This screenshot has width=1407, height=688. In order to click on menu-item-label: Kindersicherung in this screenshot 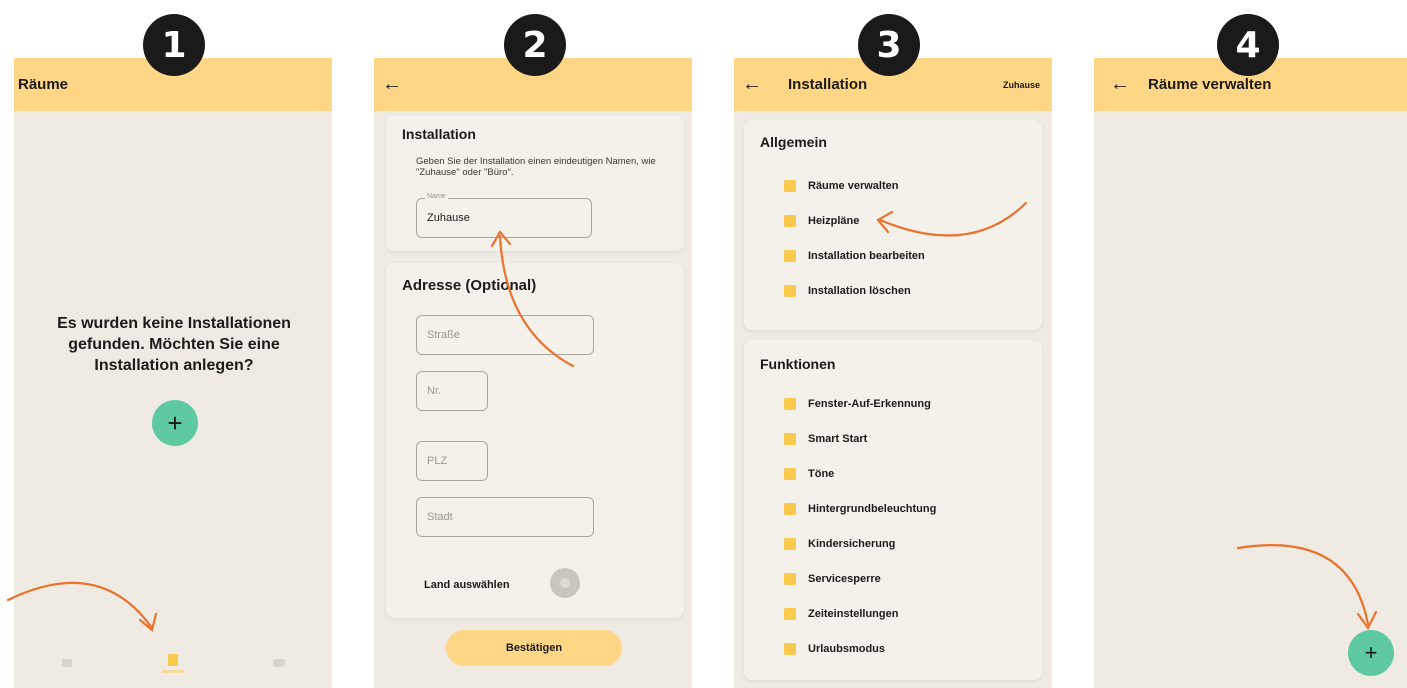, I will do `click(852, 544)`.